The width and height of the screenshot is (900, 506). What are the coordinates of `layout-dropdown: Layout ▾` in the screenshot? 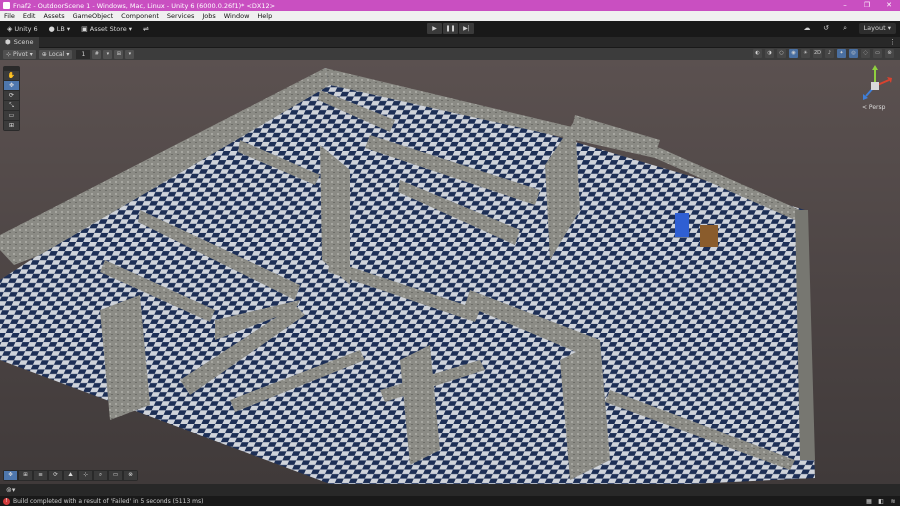 It's located at (877, 28).